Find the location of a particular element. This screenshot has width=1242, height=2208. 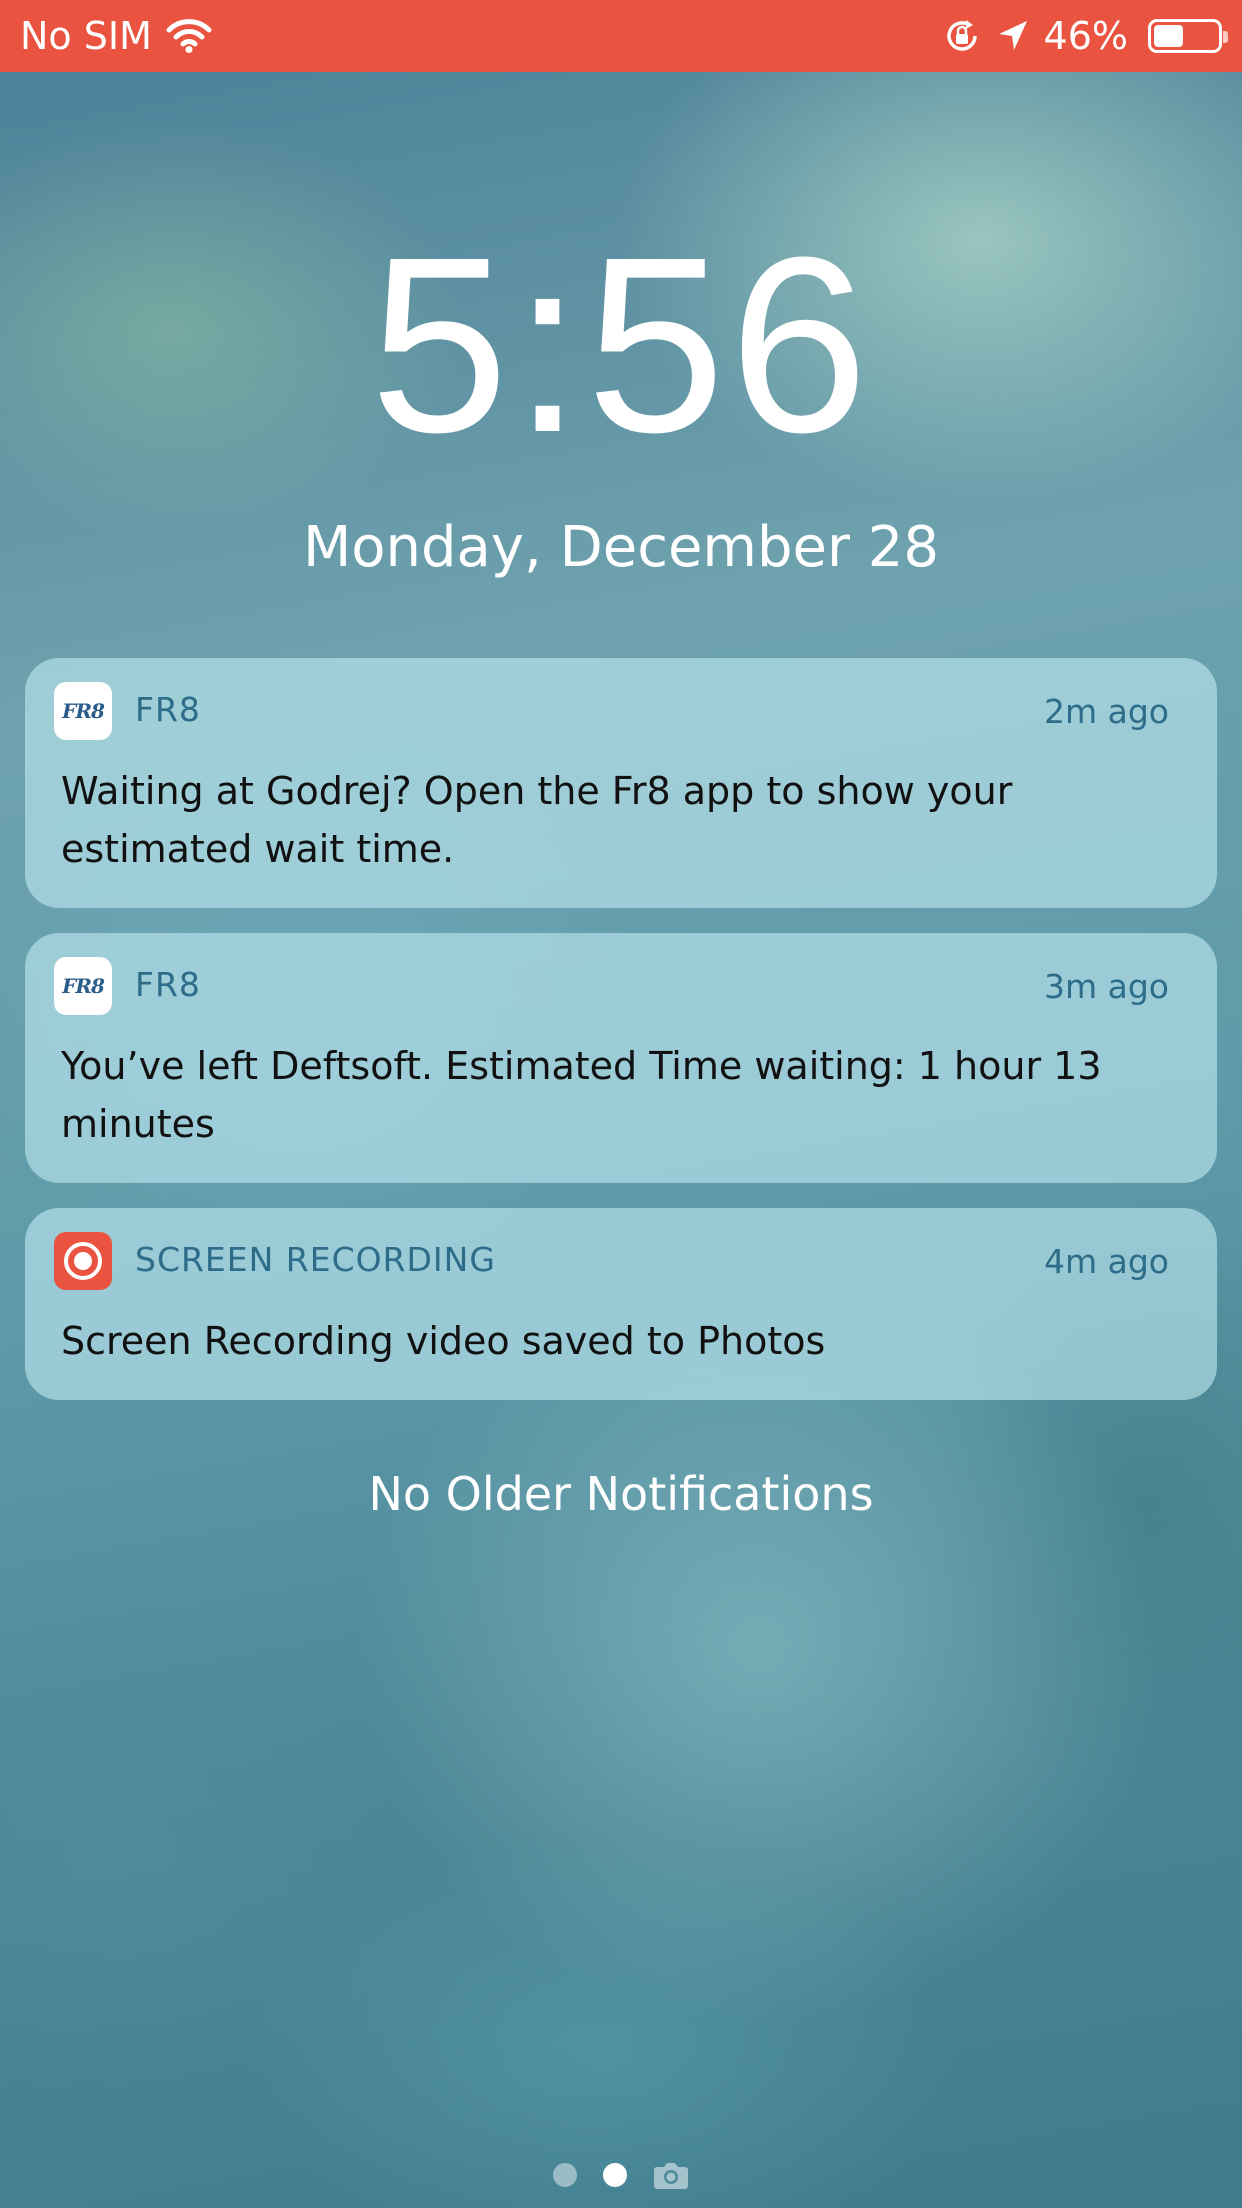

lock-screen-time: 5:56 is located at coordinates (621, 344).